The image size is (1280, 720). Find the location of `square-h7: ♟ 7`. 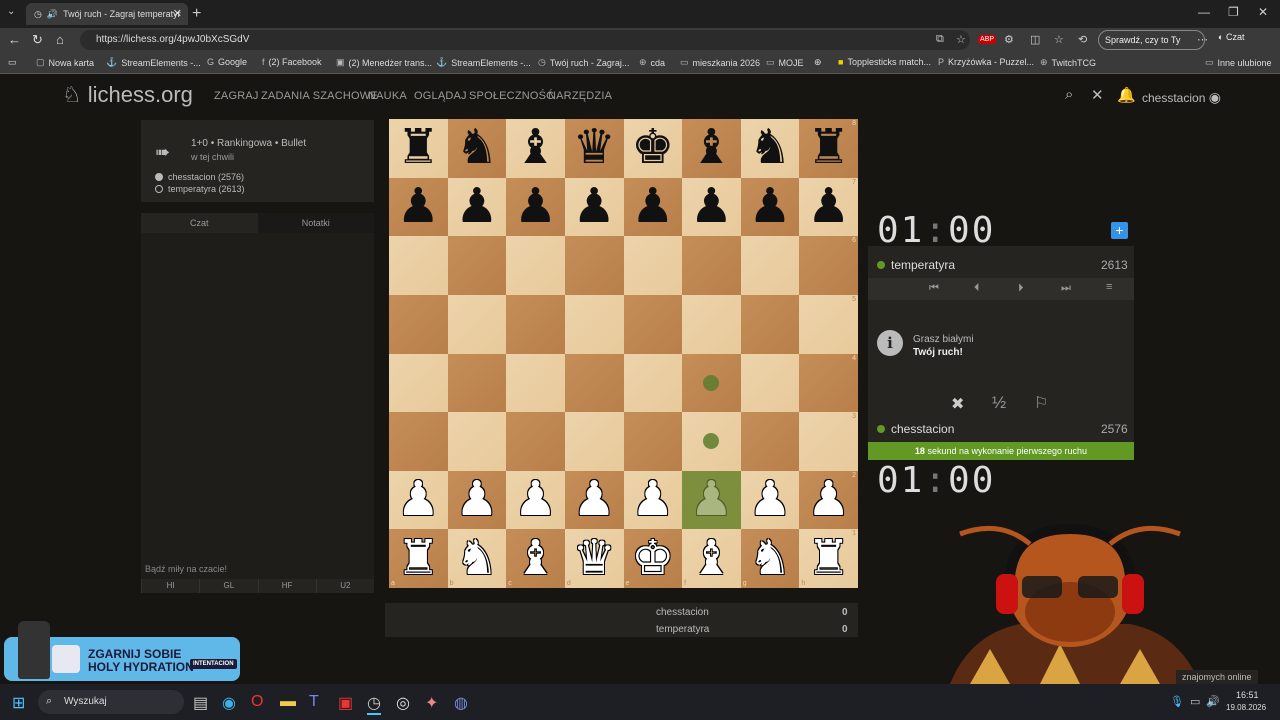

square-h7: ♟ 7 is located at coordinates (828, 207).